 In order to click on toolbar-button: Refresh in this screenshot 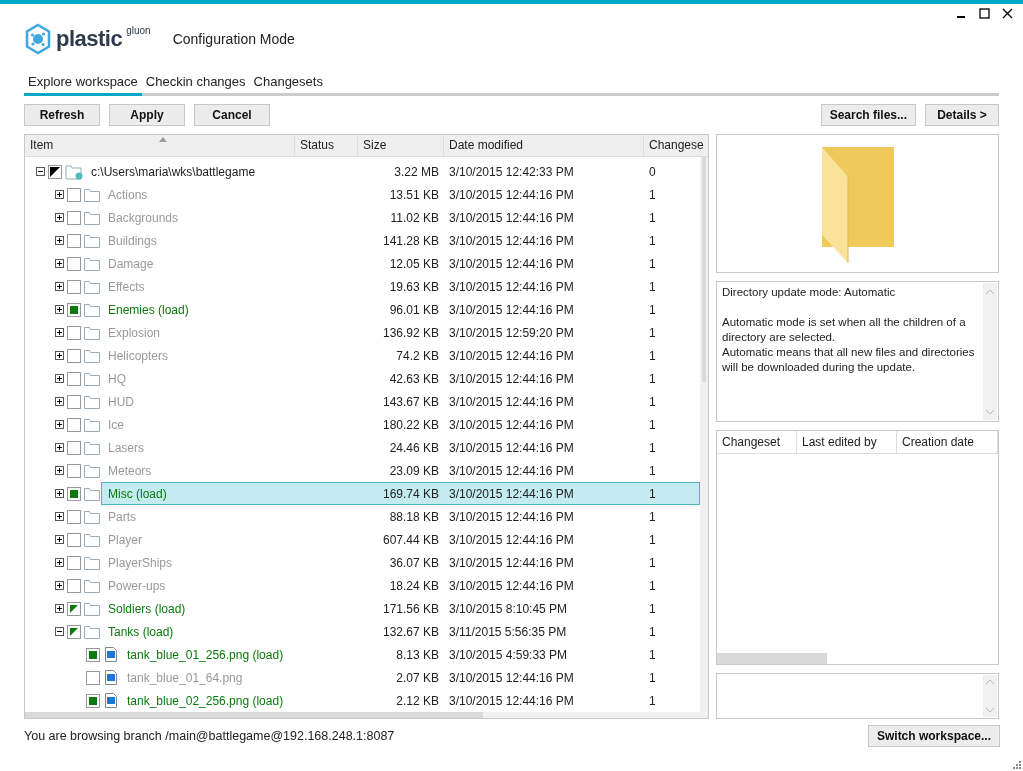, I will do `click(62, 115)`.